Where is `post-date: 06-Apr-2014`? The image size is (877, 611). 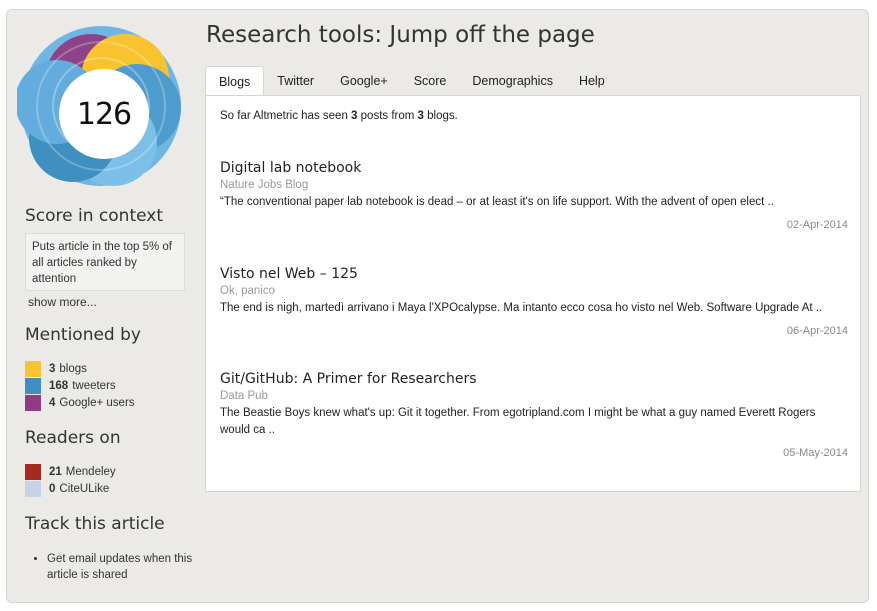 post-date: 06-Apr-2014 is located at coordinates (817, 331).